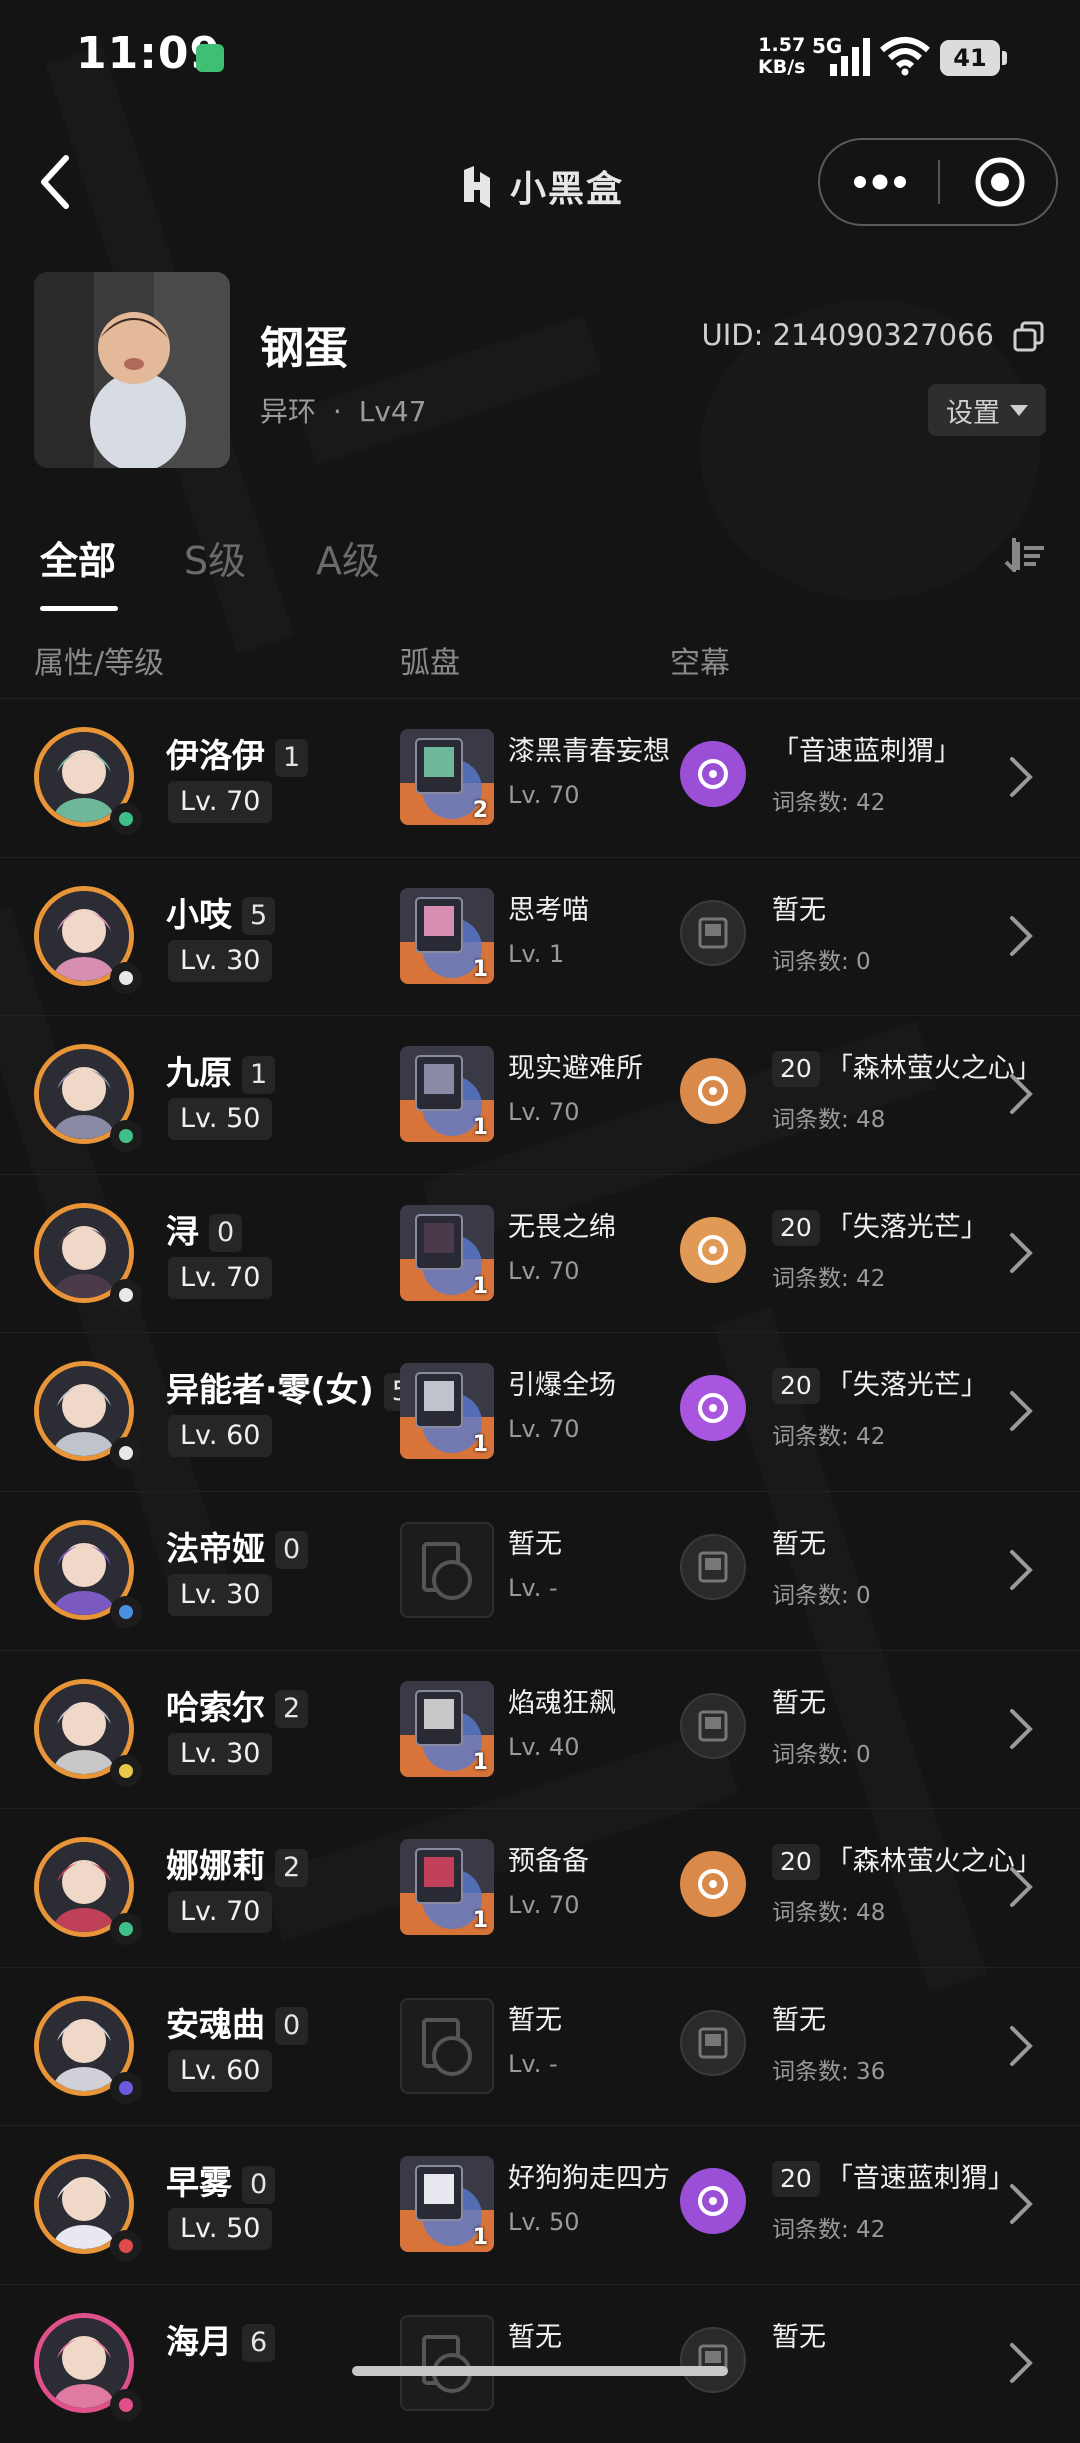 The image size is (1080, 2443). Describe the element at coordinates (221, 912) in the screenshot. I see `character-name: 小吱 5` at that location.